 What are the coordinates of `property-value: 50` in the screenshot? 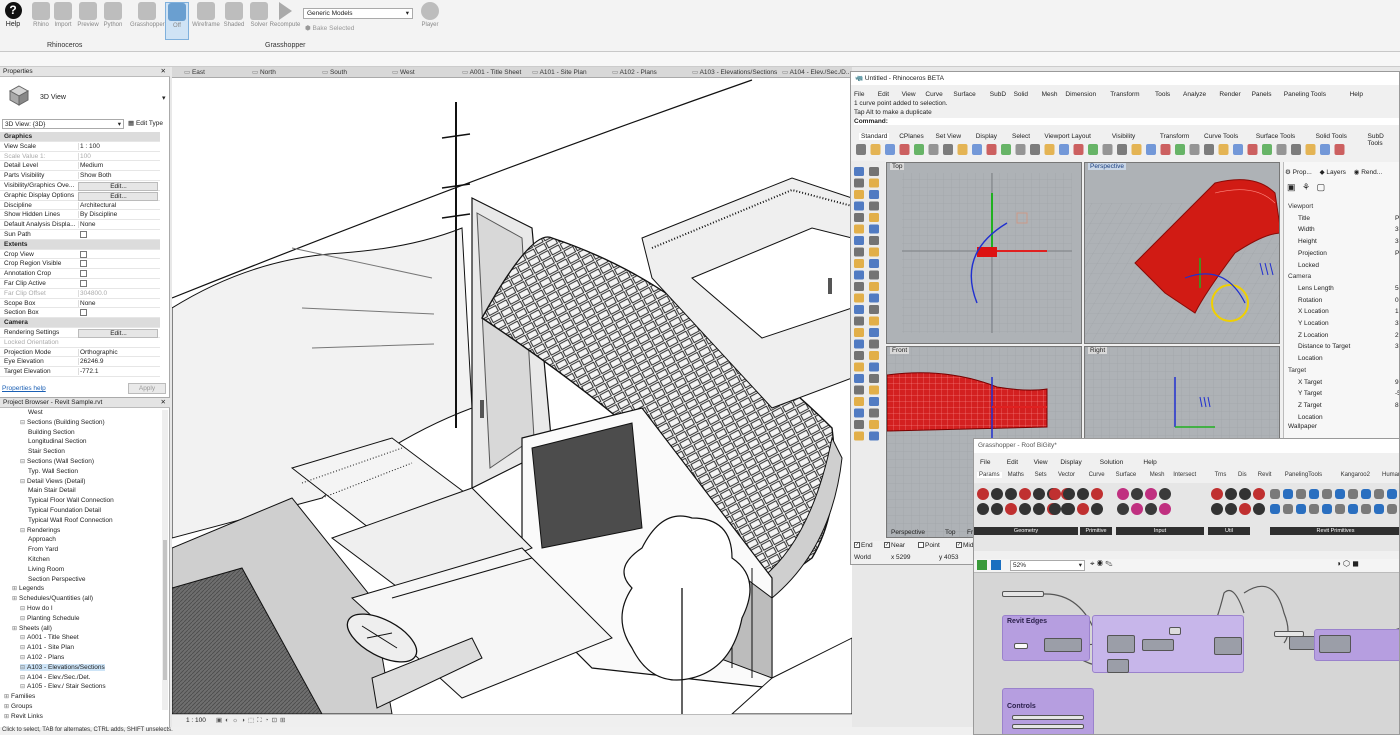 It's located at (1397, 288).